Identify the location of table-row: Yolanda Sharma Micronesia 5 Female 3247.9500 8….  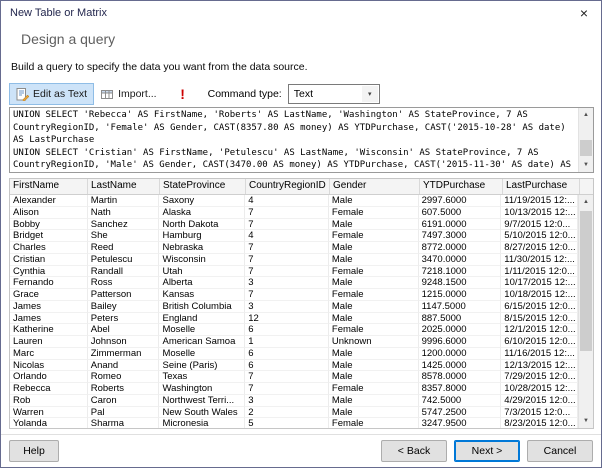
(294, 423).